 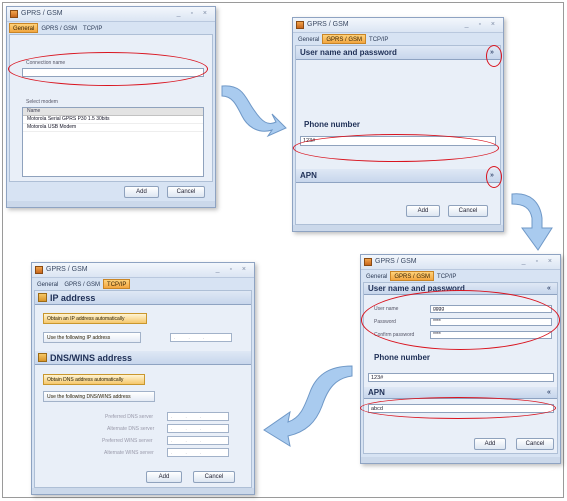 I want to click on modem-item: Motorola Serial GPRS P30 1.5 30bits, so click(x=113, y=120).